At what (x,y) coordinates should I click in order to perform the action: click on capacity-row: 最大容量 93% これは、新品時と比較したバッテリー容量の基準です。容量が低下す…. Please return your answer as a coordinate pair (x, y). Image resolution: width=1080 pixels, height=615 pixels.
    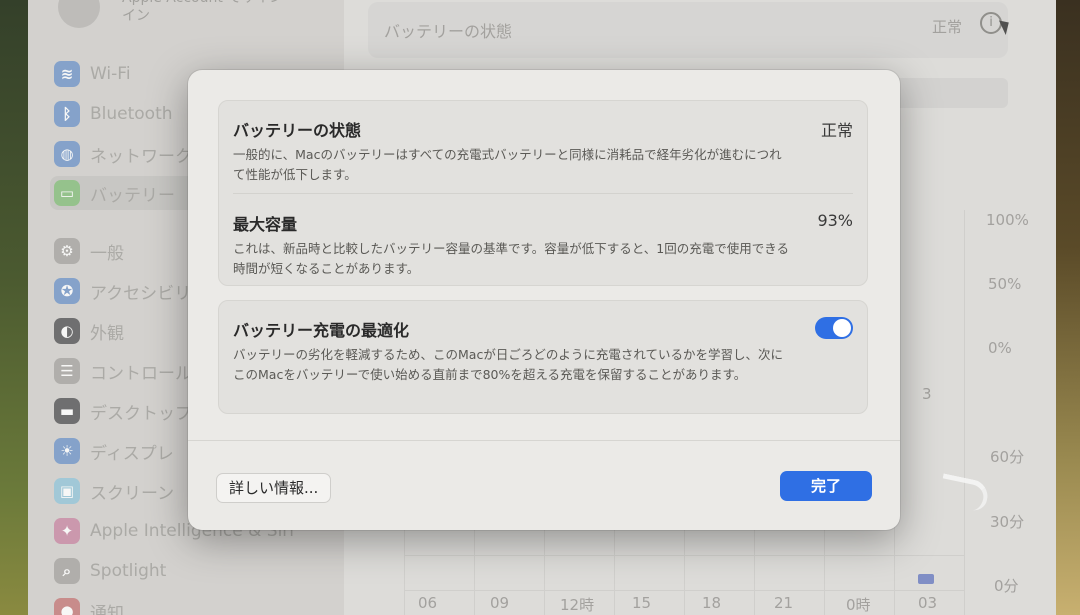
    Looking at the image, I should click on (543, 245).